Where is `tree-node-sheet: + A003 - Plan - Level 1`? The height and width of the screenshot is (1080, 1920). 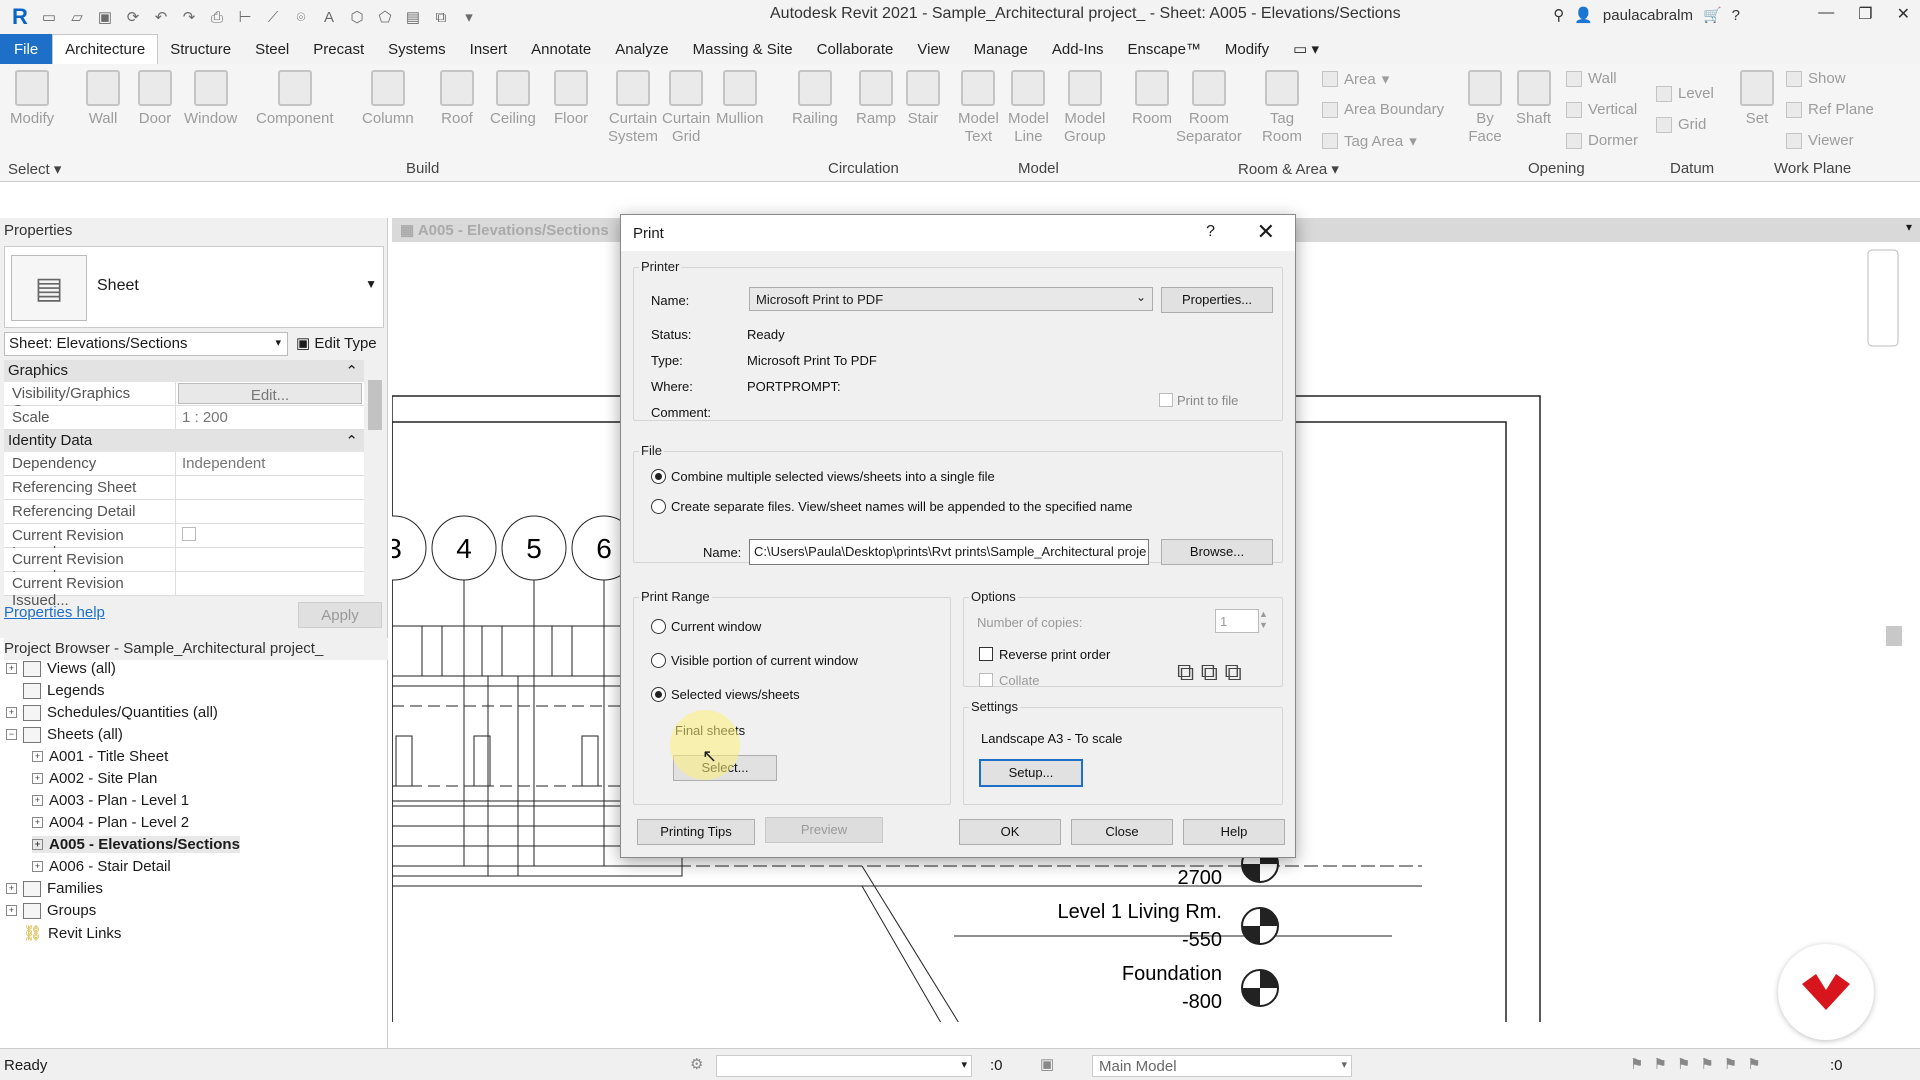
tree-node-sheet: + A003 - Plan - Level 1 is located at coordinates (110, 800).